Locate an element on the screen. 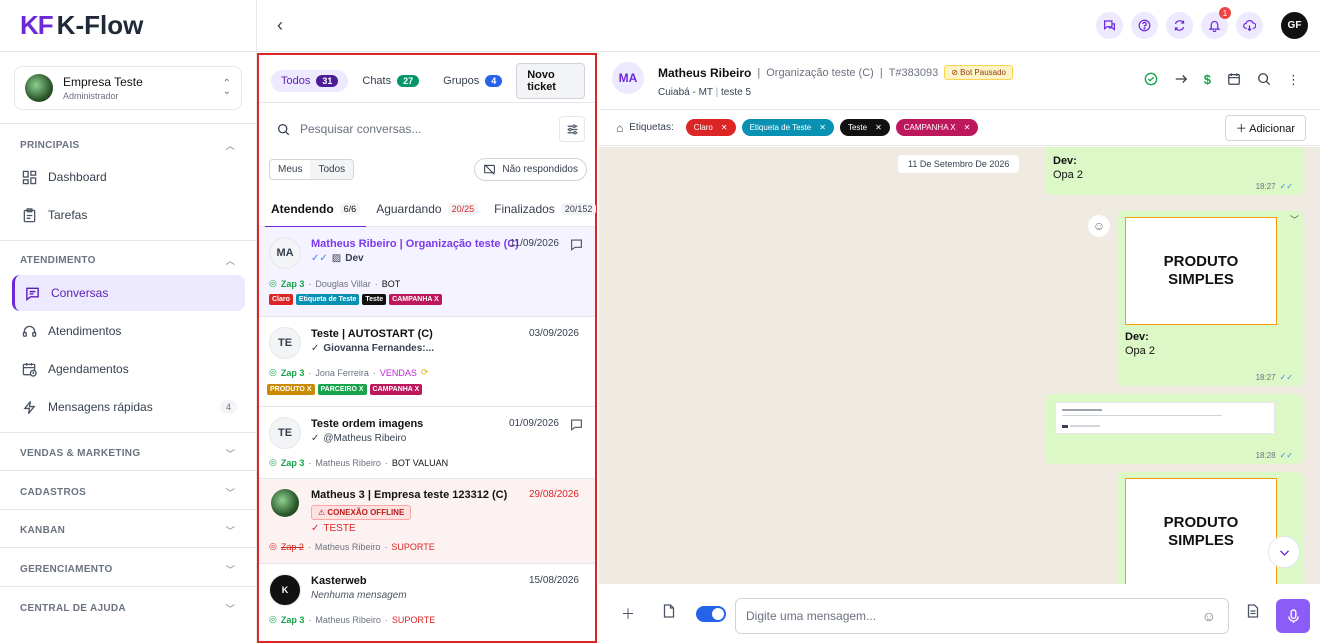 The width and height of the screenshot is (1320, 643). dollar-icon: $ is located at coordinates (1207, 80).